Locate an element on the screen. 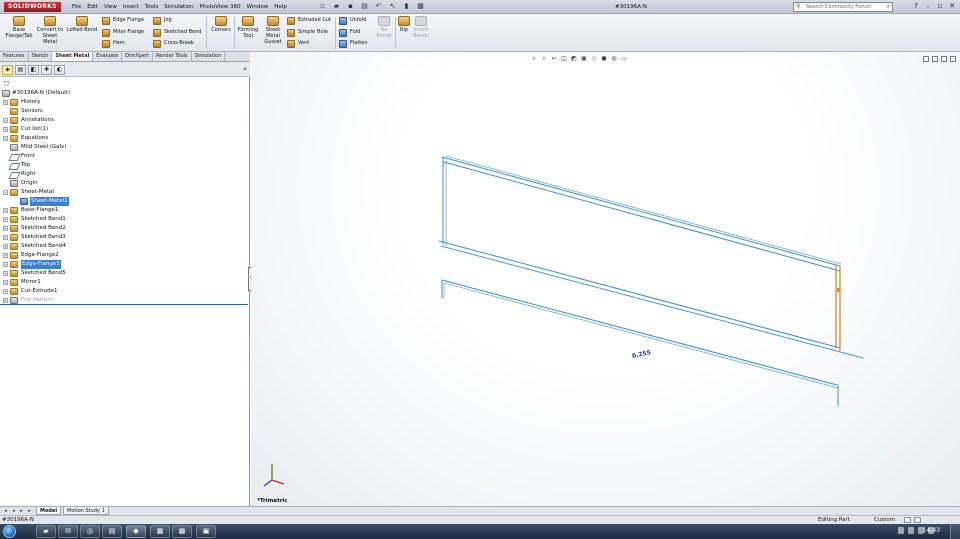 The height and width of the screenshot is (539, 960). save-icon: ▪ is located at coordinates (350, 6).